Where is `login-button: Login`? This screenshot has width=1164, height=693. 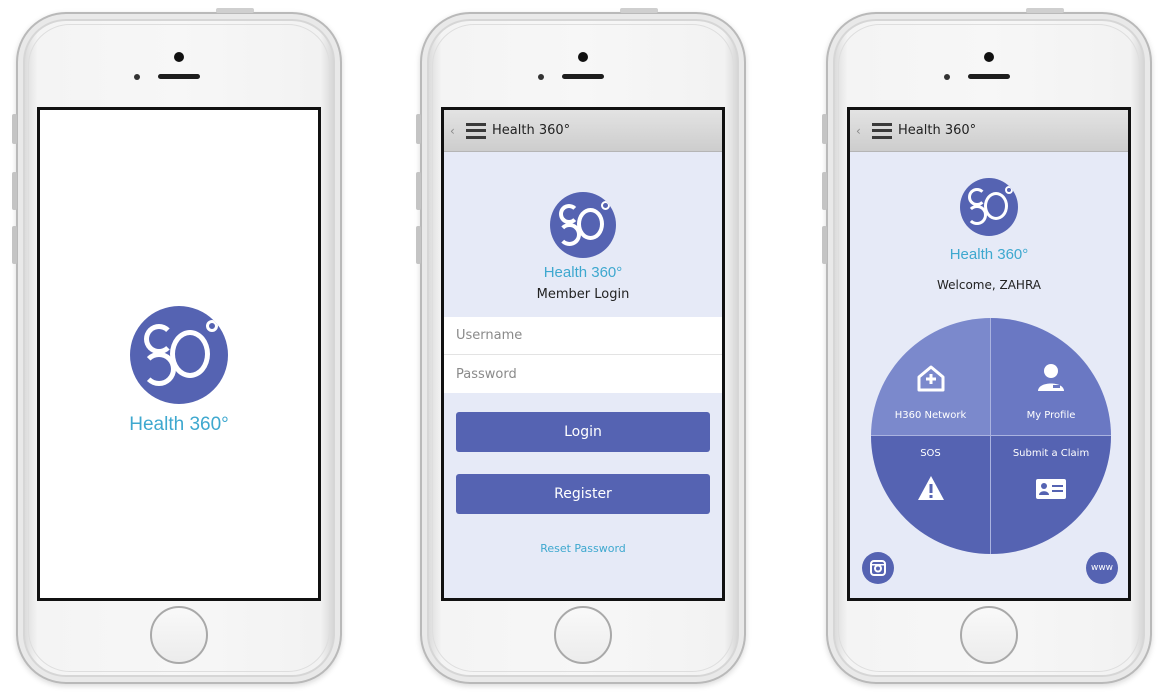
login-button: Login is located at coordinates (583, 432).